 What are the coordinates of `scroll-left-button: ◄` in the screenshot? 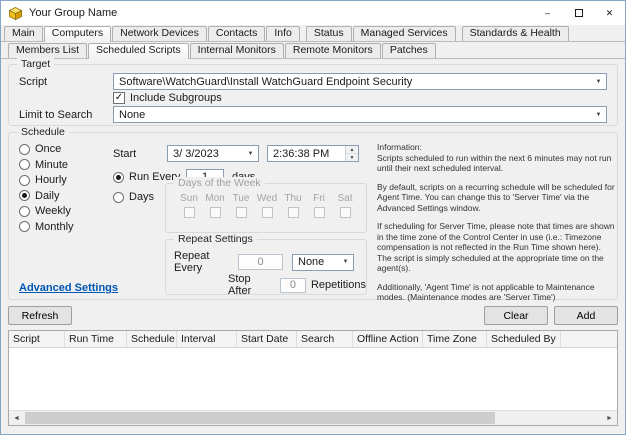 It's located at (16, 418).